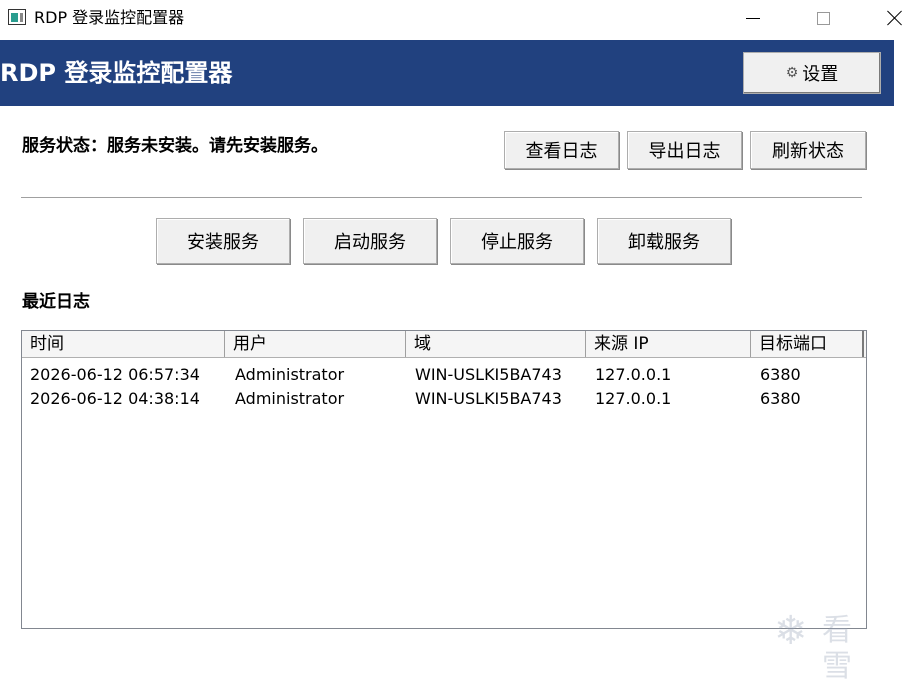  I want to click on watermark: ❄ 看雪, so click(825, 642).